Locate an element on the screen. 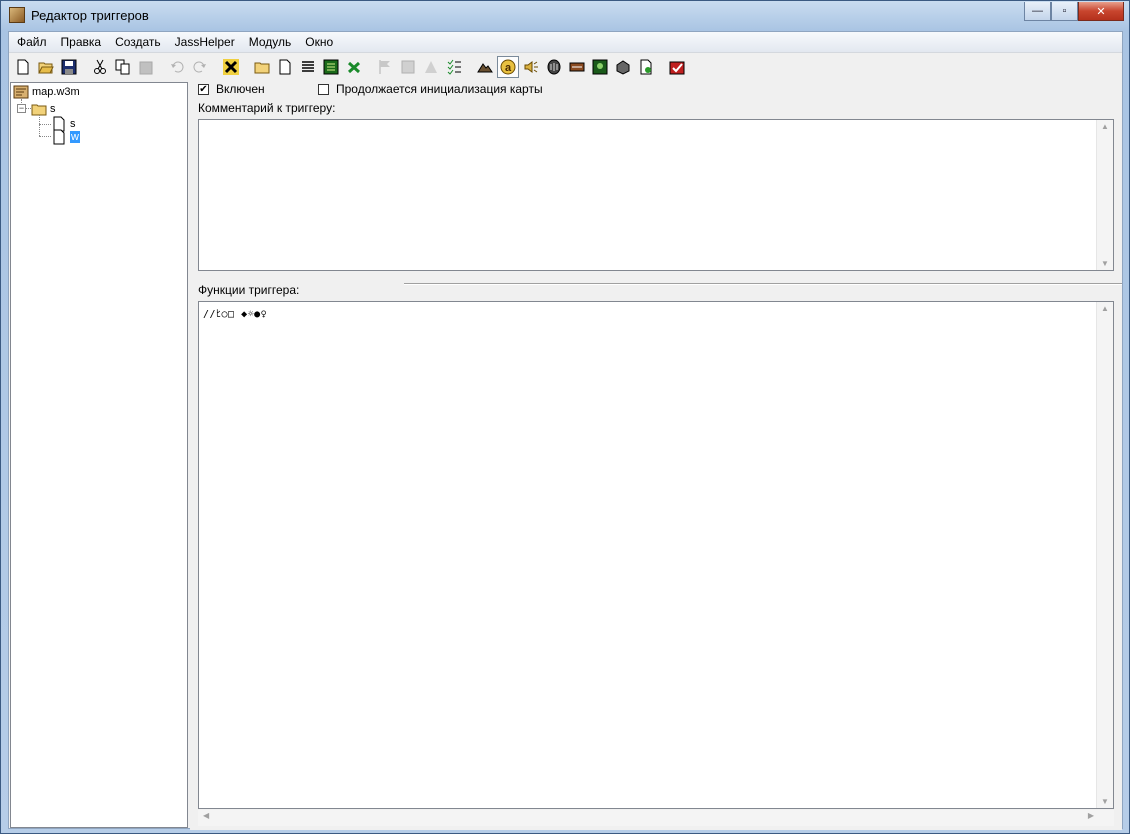 Image resolution: width=1130 pixels, height=834 pixels. sound-editor-button is located at coordinates (531, 67).